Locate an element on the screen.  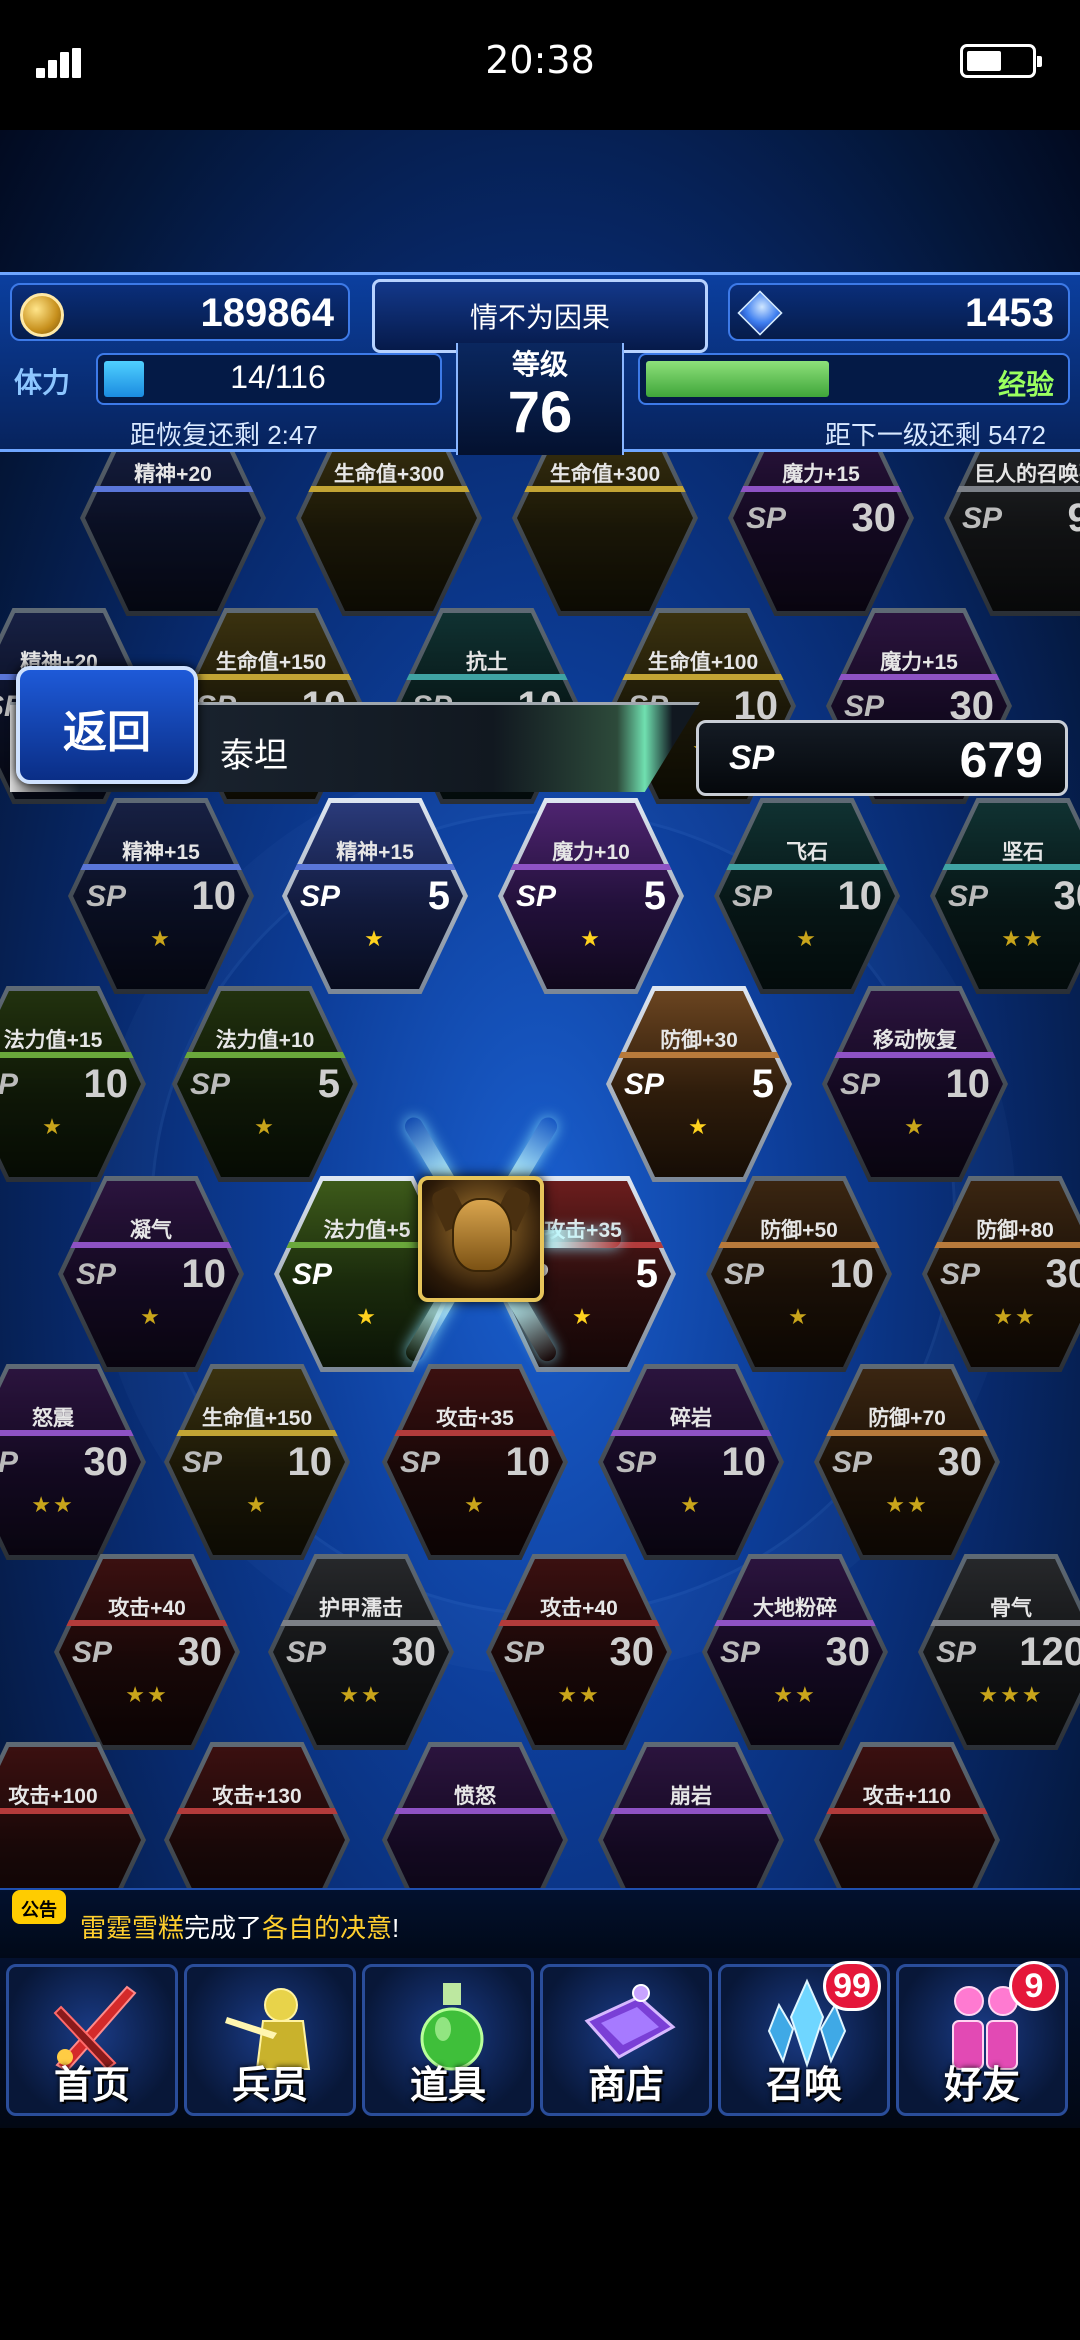
sphere-node: 防御+70 SP 30 ★★ is located at coordinates (907, 1462).